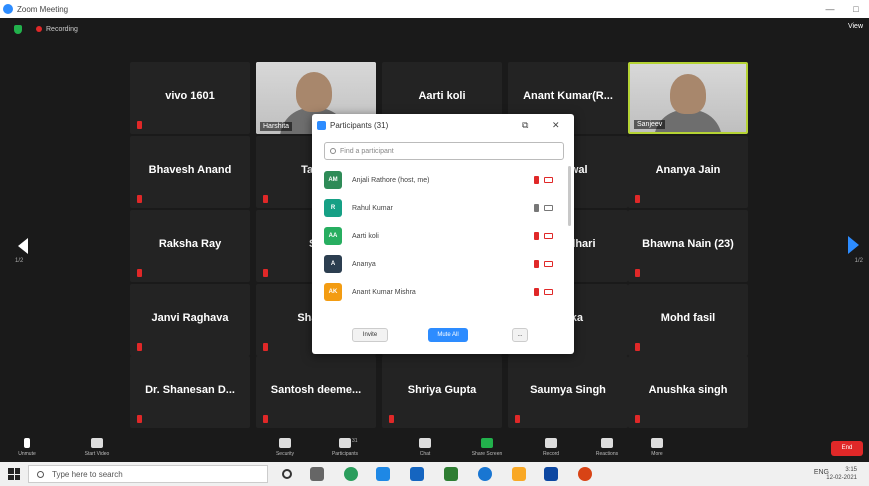 The width and height of the screenshot is (869, 486). What do you see at coordinates (607, 447) in the screenshot?
I see `reactions-button: Reactions` at bounding box center [607, 447].